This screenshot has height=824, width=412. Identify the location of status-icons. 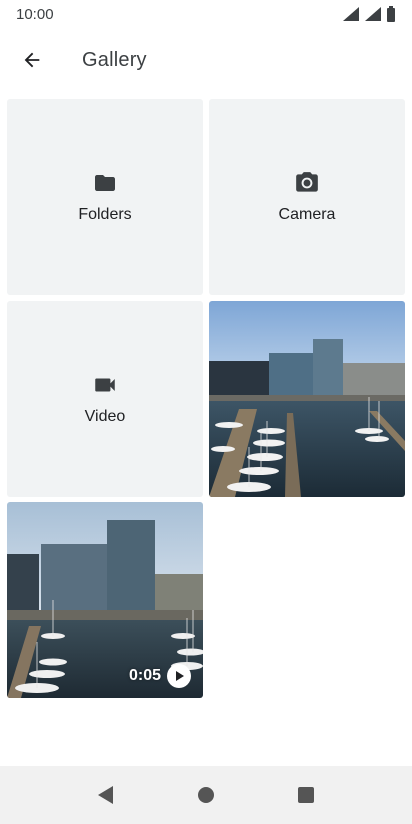
(369, 14).